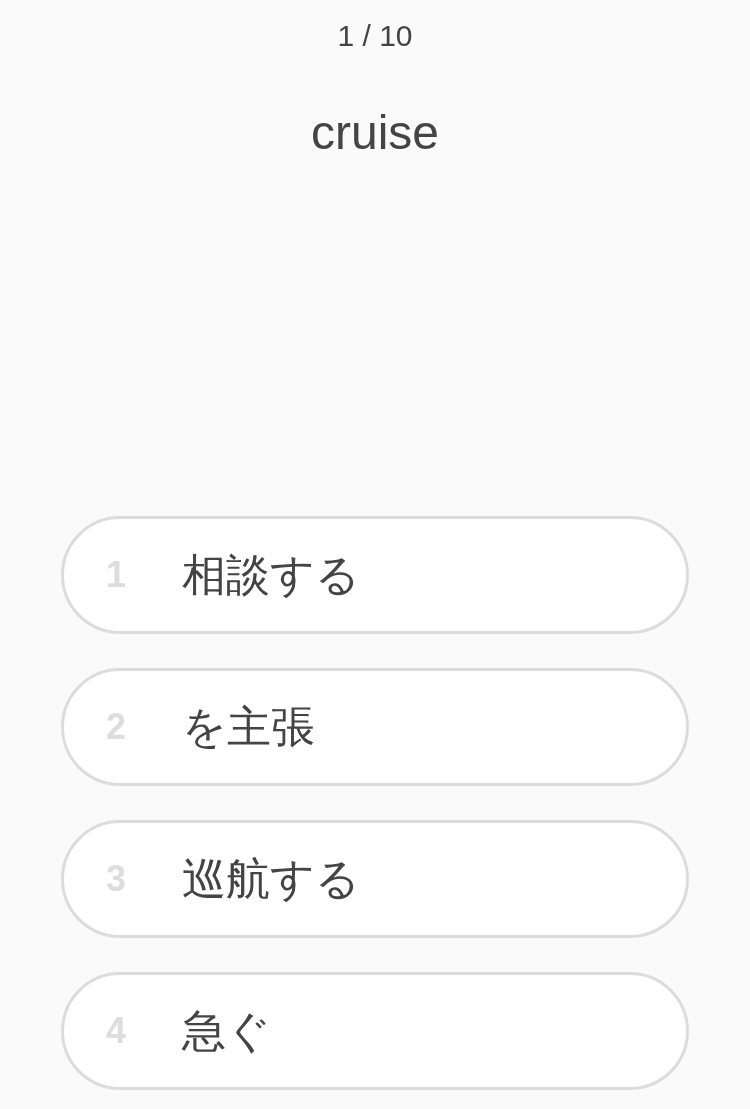  I want to click on option-label: 相談する, so click(271, 575).